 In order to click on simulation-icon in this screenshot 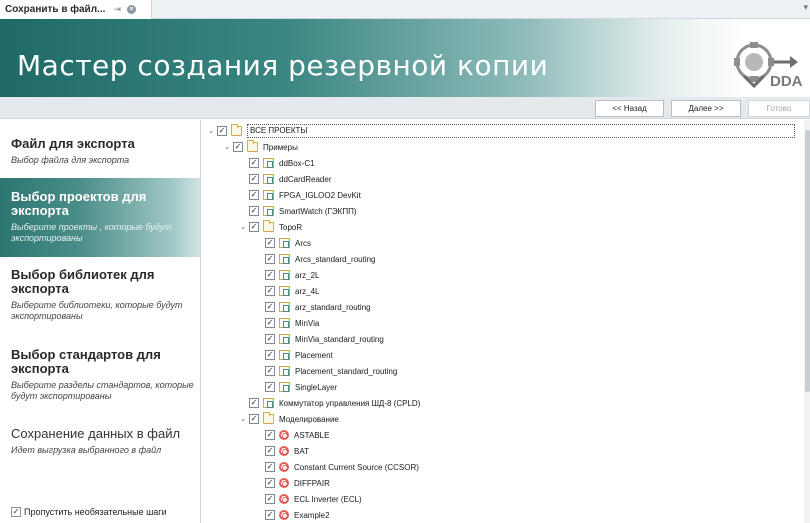, I will do `click(284, 467)`.